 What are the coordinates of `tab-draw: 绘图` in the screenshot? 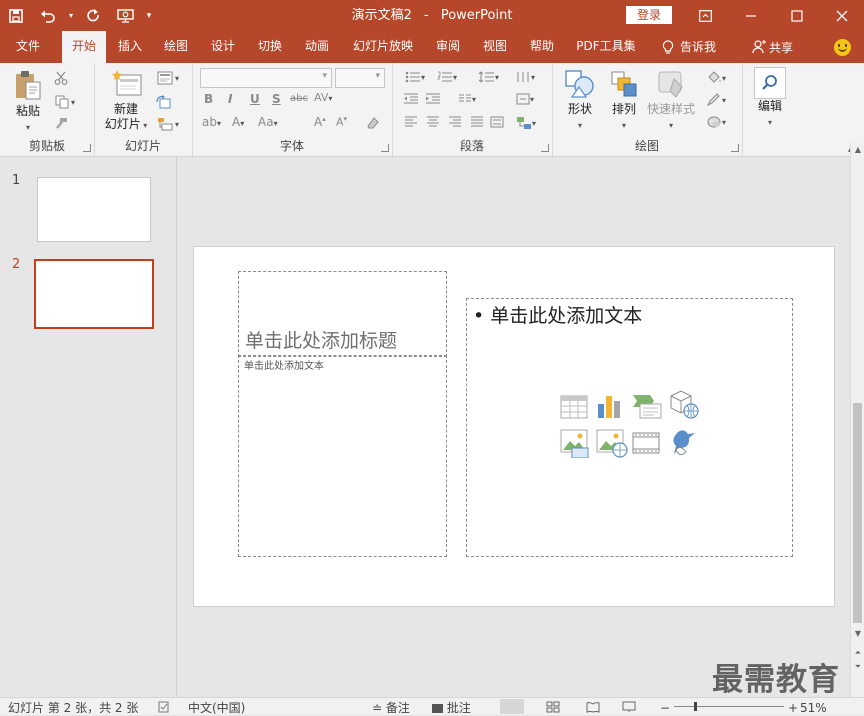 It's located at (176, 47).